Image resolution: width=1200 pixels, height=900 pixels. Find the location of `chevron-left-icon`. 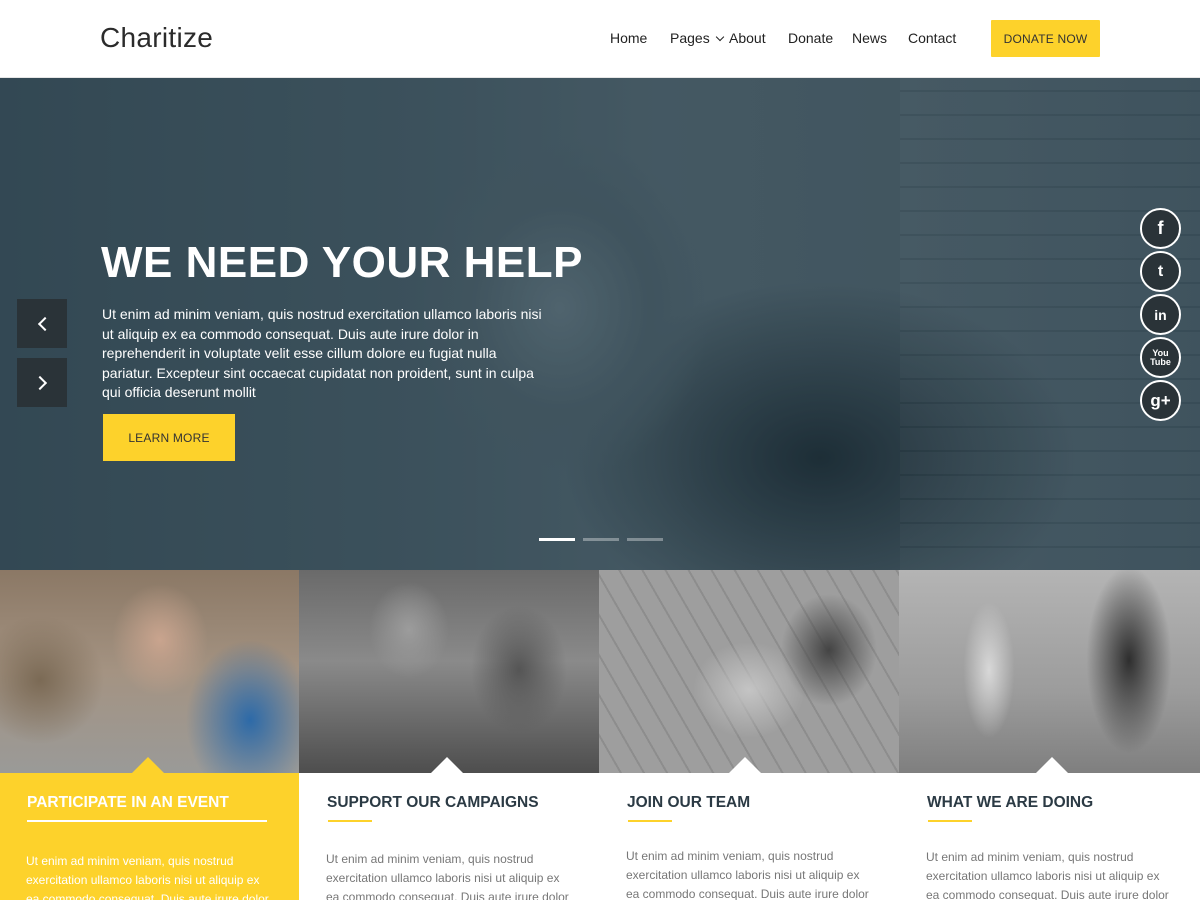

chevron-left-icon is located at coordinates (44, 323).